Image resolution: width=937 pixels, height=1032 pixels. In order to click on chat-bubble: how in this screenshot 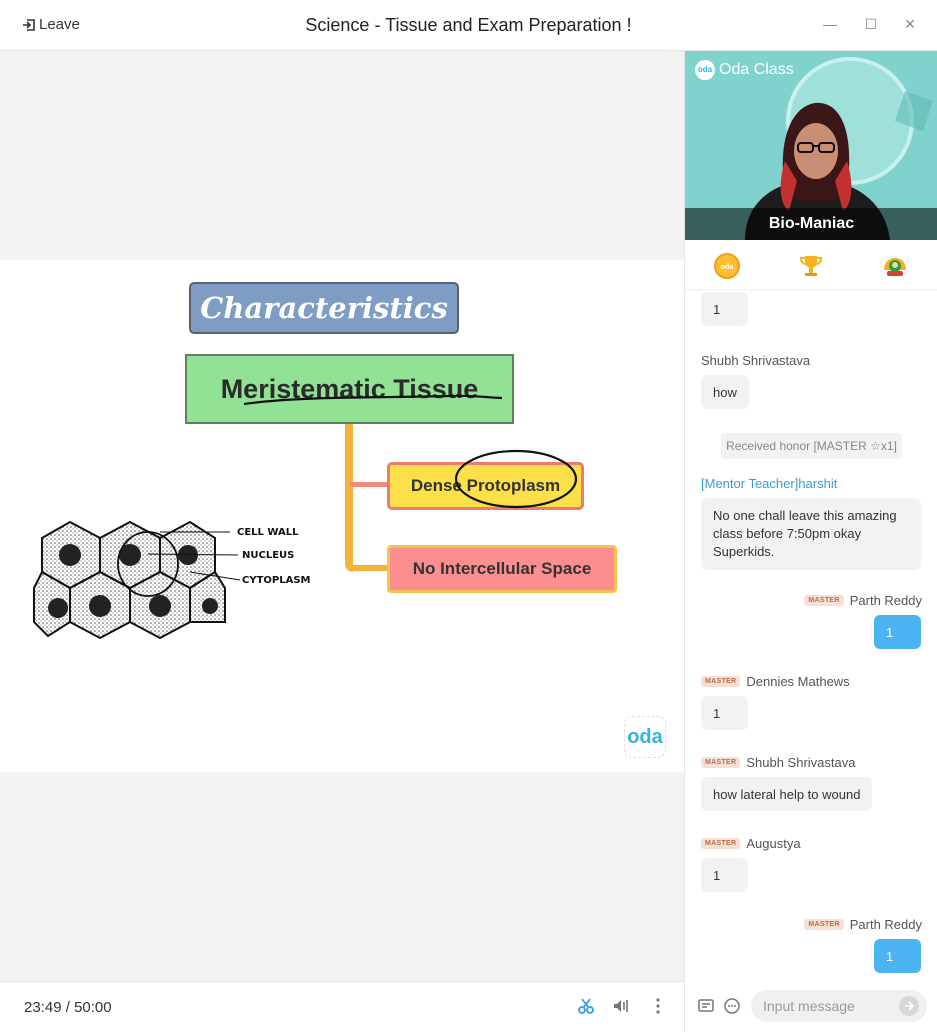, I will do `click(725, 392)`.